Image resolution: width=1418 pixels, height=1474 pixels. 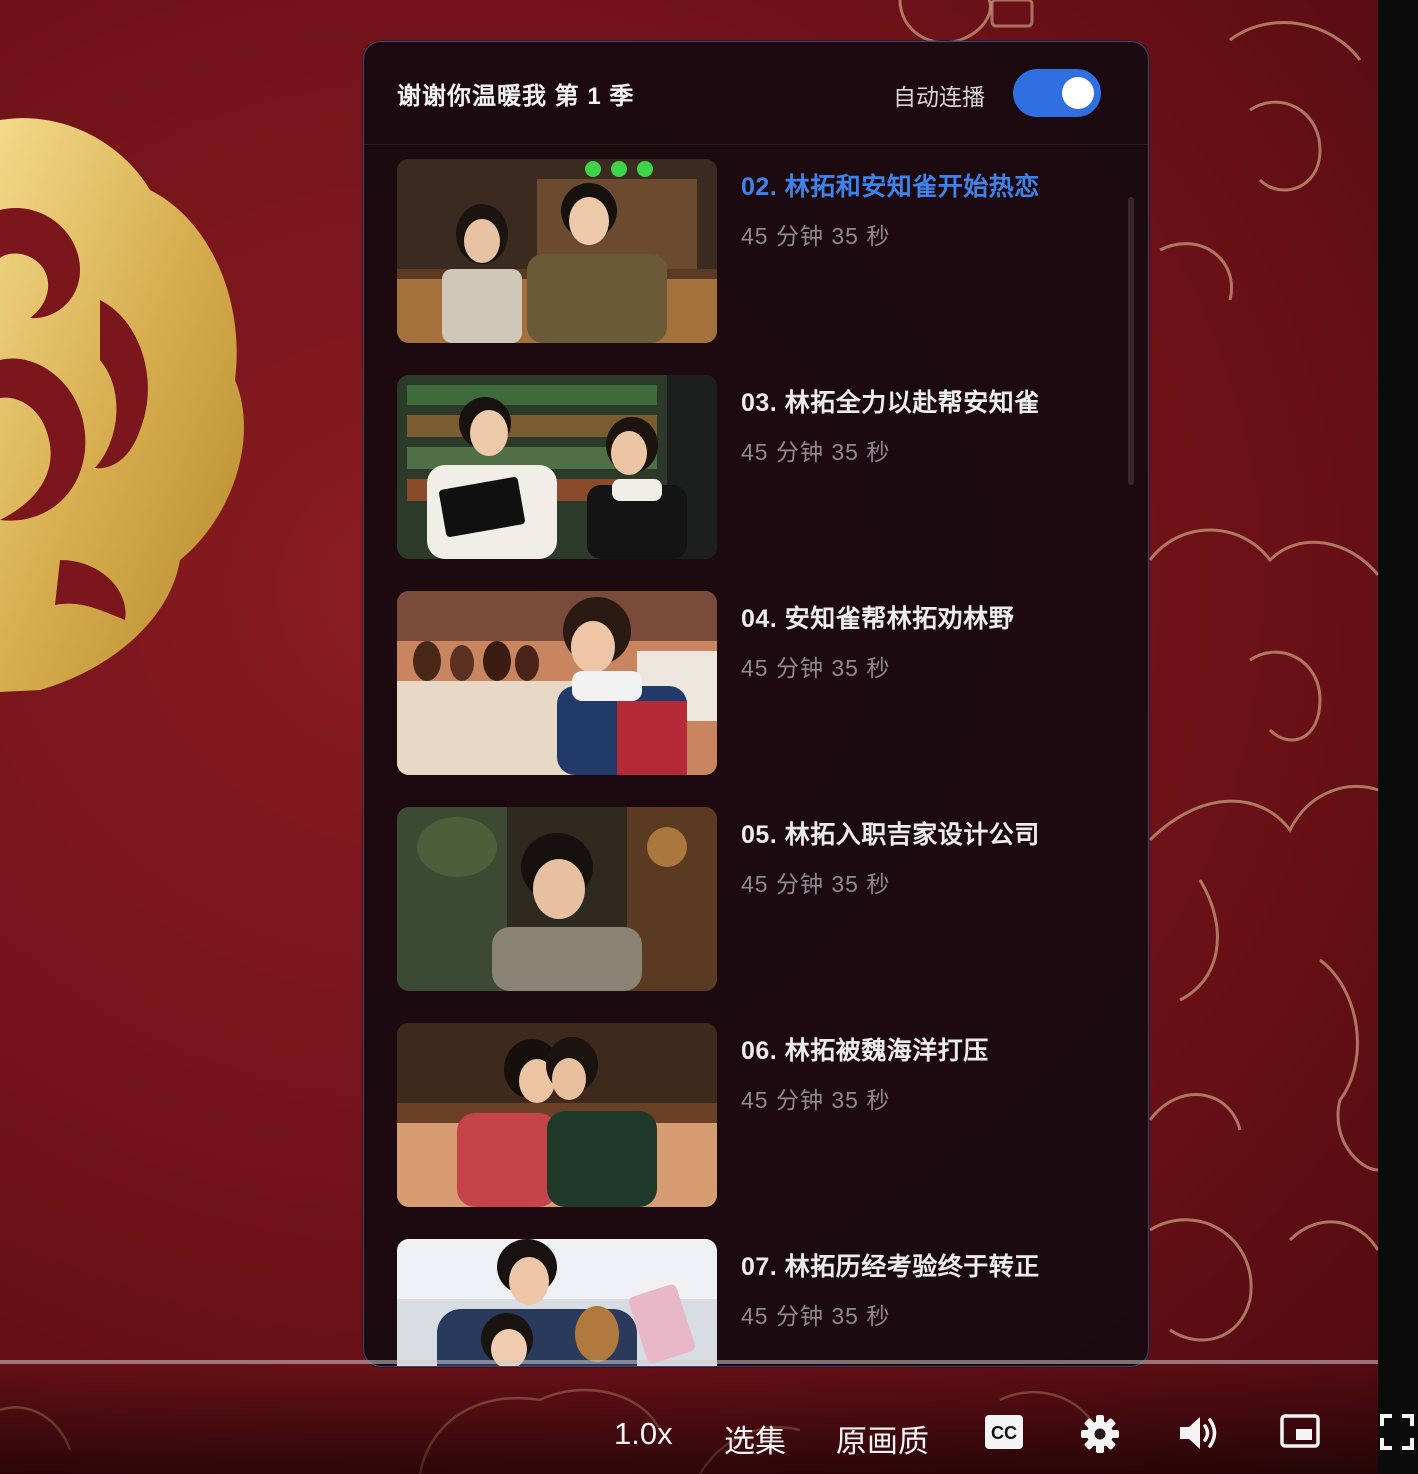 What do you see at coordinates (1398, 737) in the screenshot?
I see `right-edge-bar` at bounding box center [1398, 737].